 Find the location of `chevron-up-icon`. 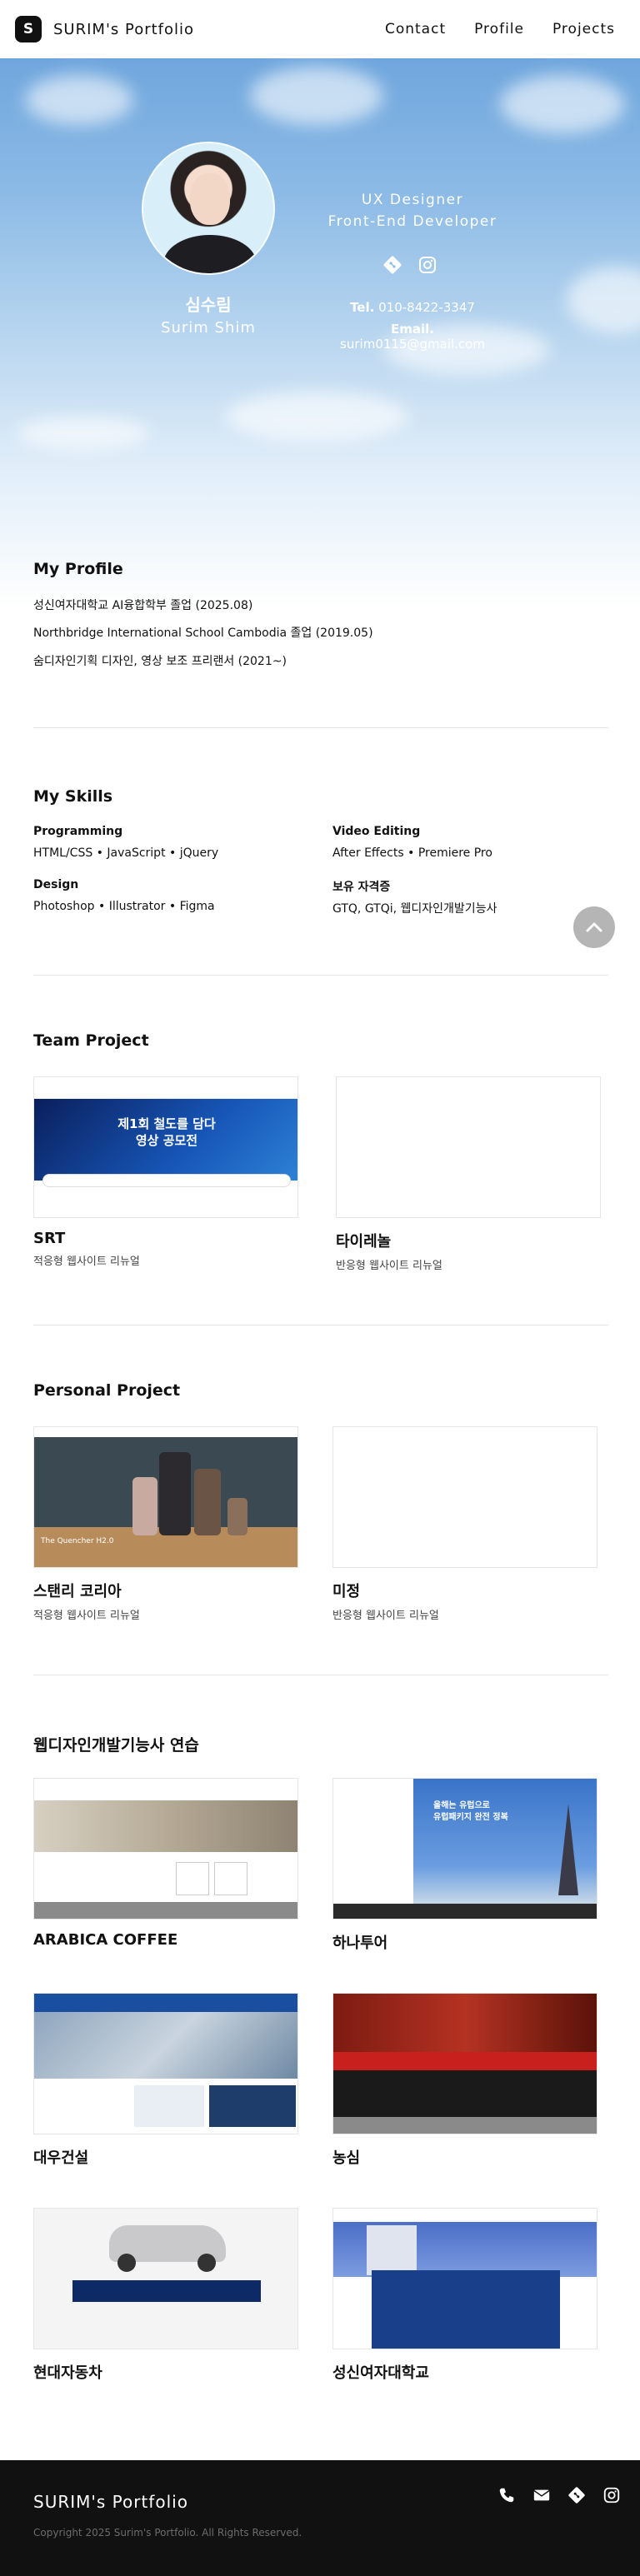

chevron-up-icon is located at coordinates (594, 927).